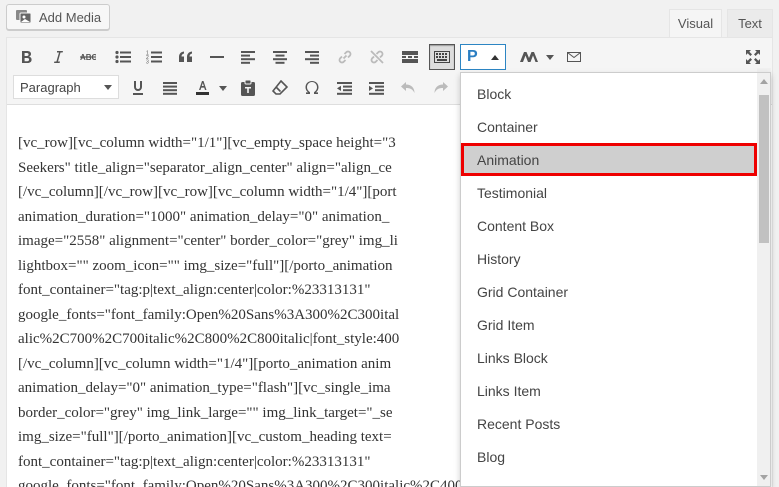 The image size is (779, 487). What do you see at coordinates (609, 258) in the screenshot?
I see `dropdown-item-history: History` at bounding box center [609, 258].